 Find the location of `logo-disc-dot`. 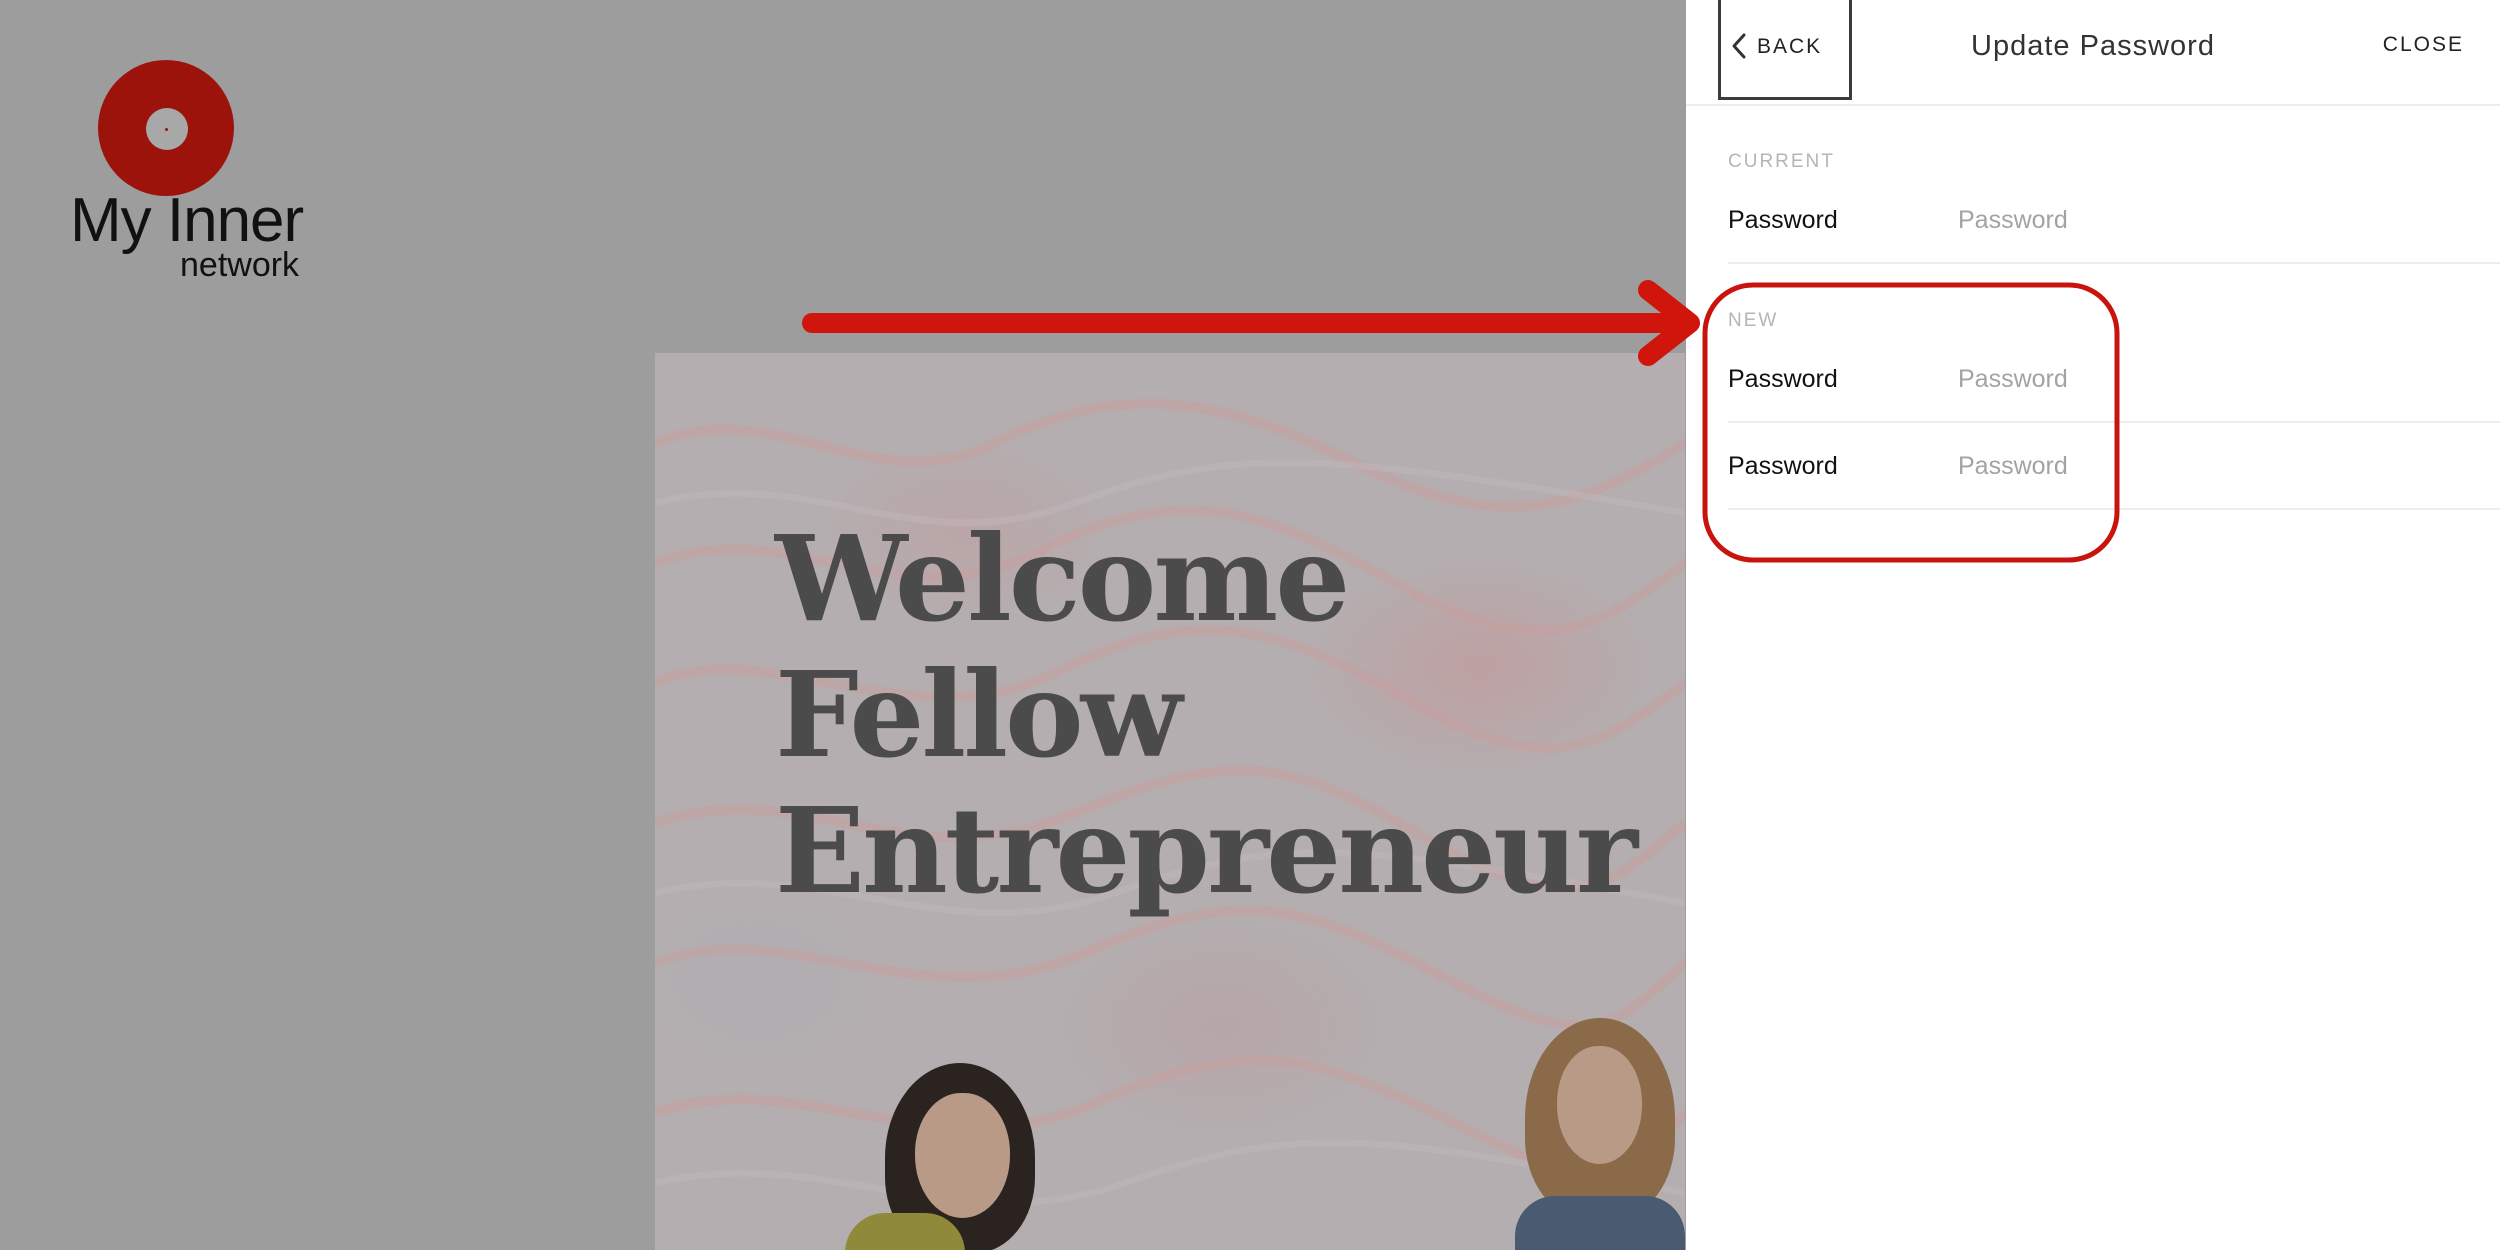

logo-disc-dot is located at coordinates (166, 129).